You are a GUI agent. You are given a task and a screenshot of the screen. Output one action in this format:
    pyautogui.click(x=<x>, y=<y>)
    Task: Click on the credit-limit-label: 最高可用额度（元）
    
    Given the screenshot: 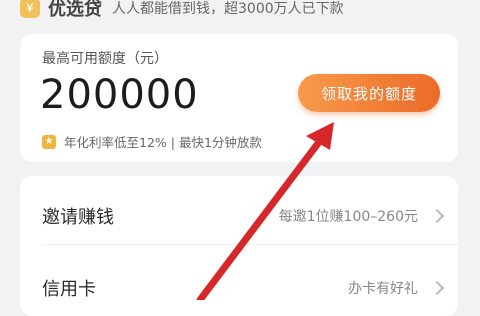 What is the action you would take?
    pyautogui.click(x=105, y=59)
    